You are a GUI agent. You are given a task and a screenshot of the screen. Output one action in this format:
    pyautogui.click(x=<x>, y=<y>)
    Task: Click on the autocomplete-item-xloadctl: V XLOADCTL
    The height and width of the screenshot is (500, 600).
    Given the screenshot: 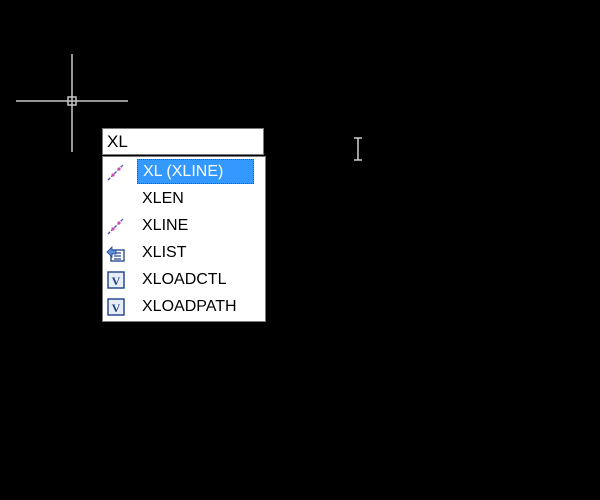 What is the action you would take?
    pyautogui.click(x=184, y=279)
    